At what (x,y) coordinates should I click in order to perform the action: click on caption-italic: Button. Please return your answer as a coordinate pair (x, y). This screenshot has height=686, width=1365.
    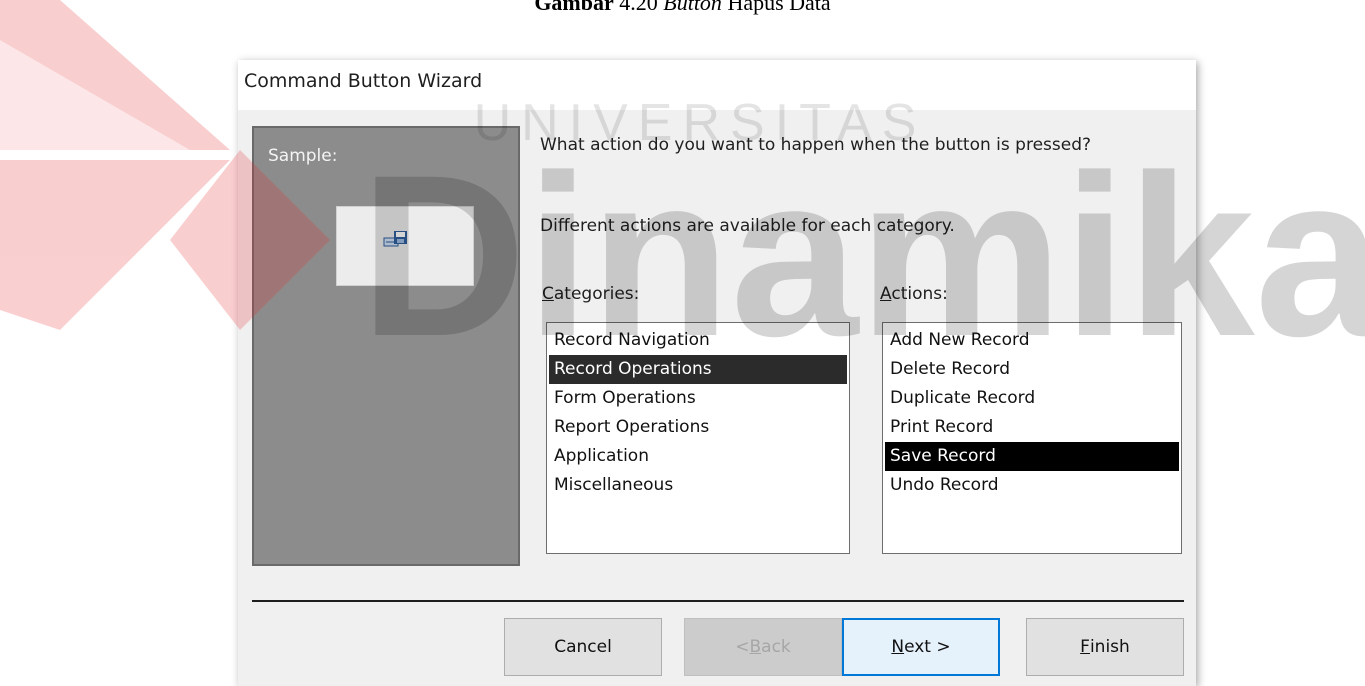
    Looking at the image, I should click on (692, 7).